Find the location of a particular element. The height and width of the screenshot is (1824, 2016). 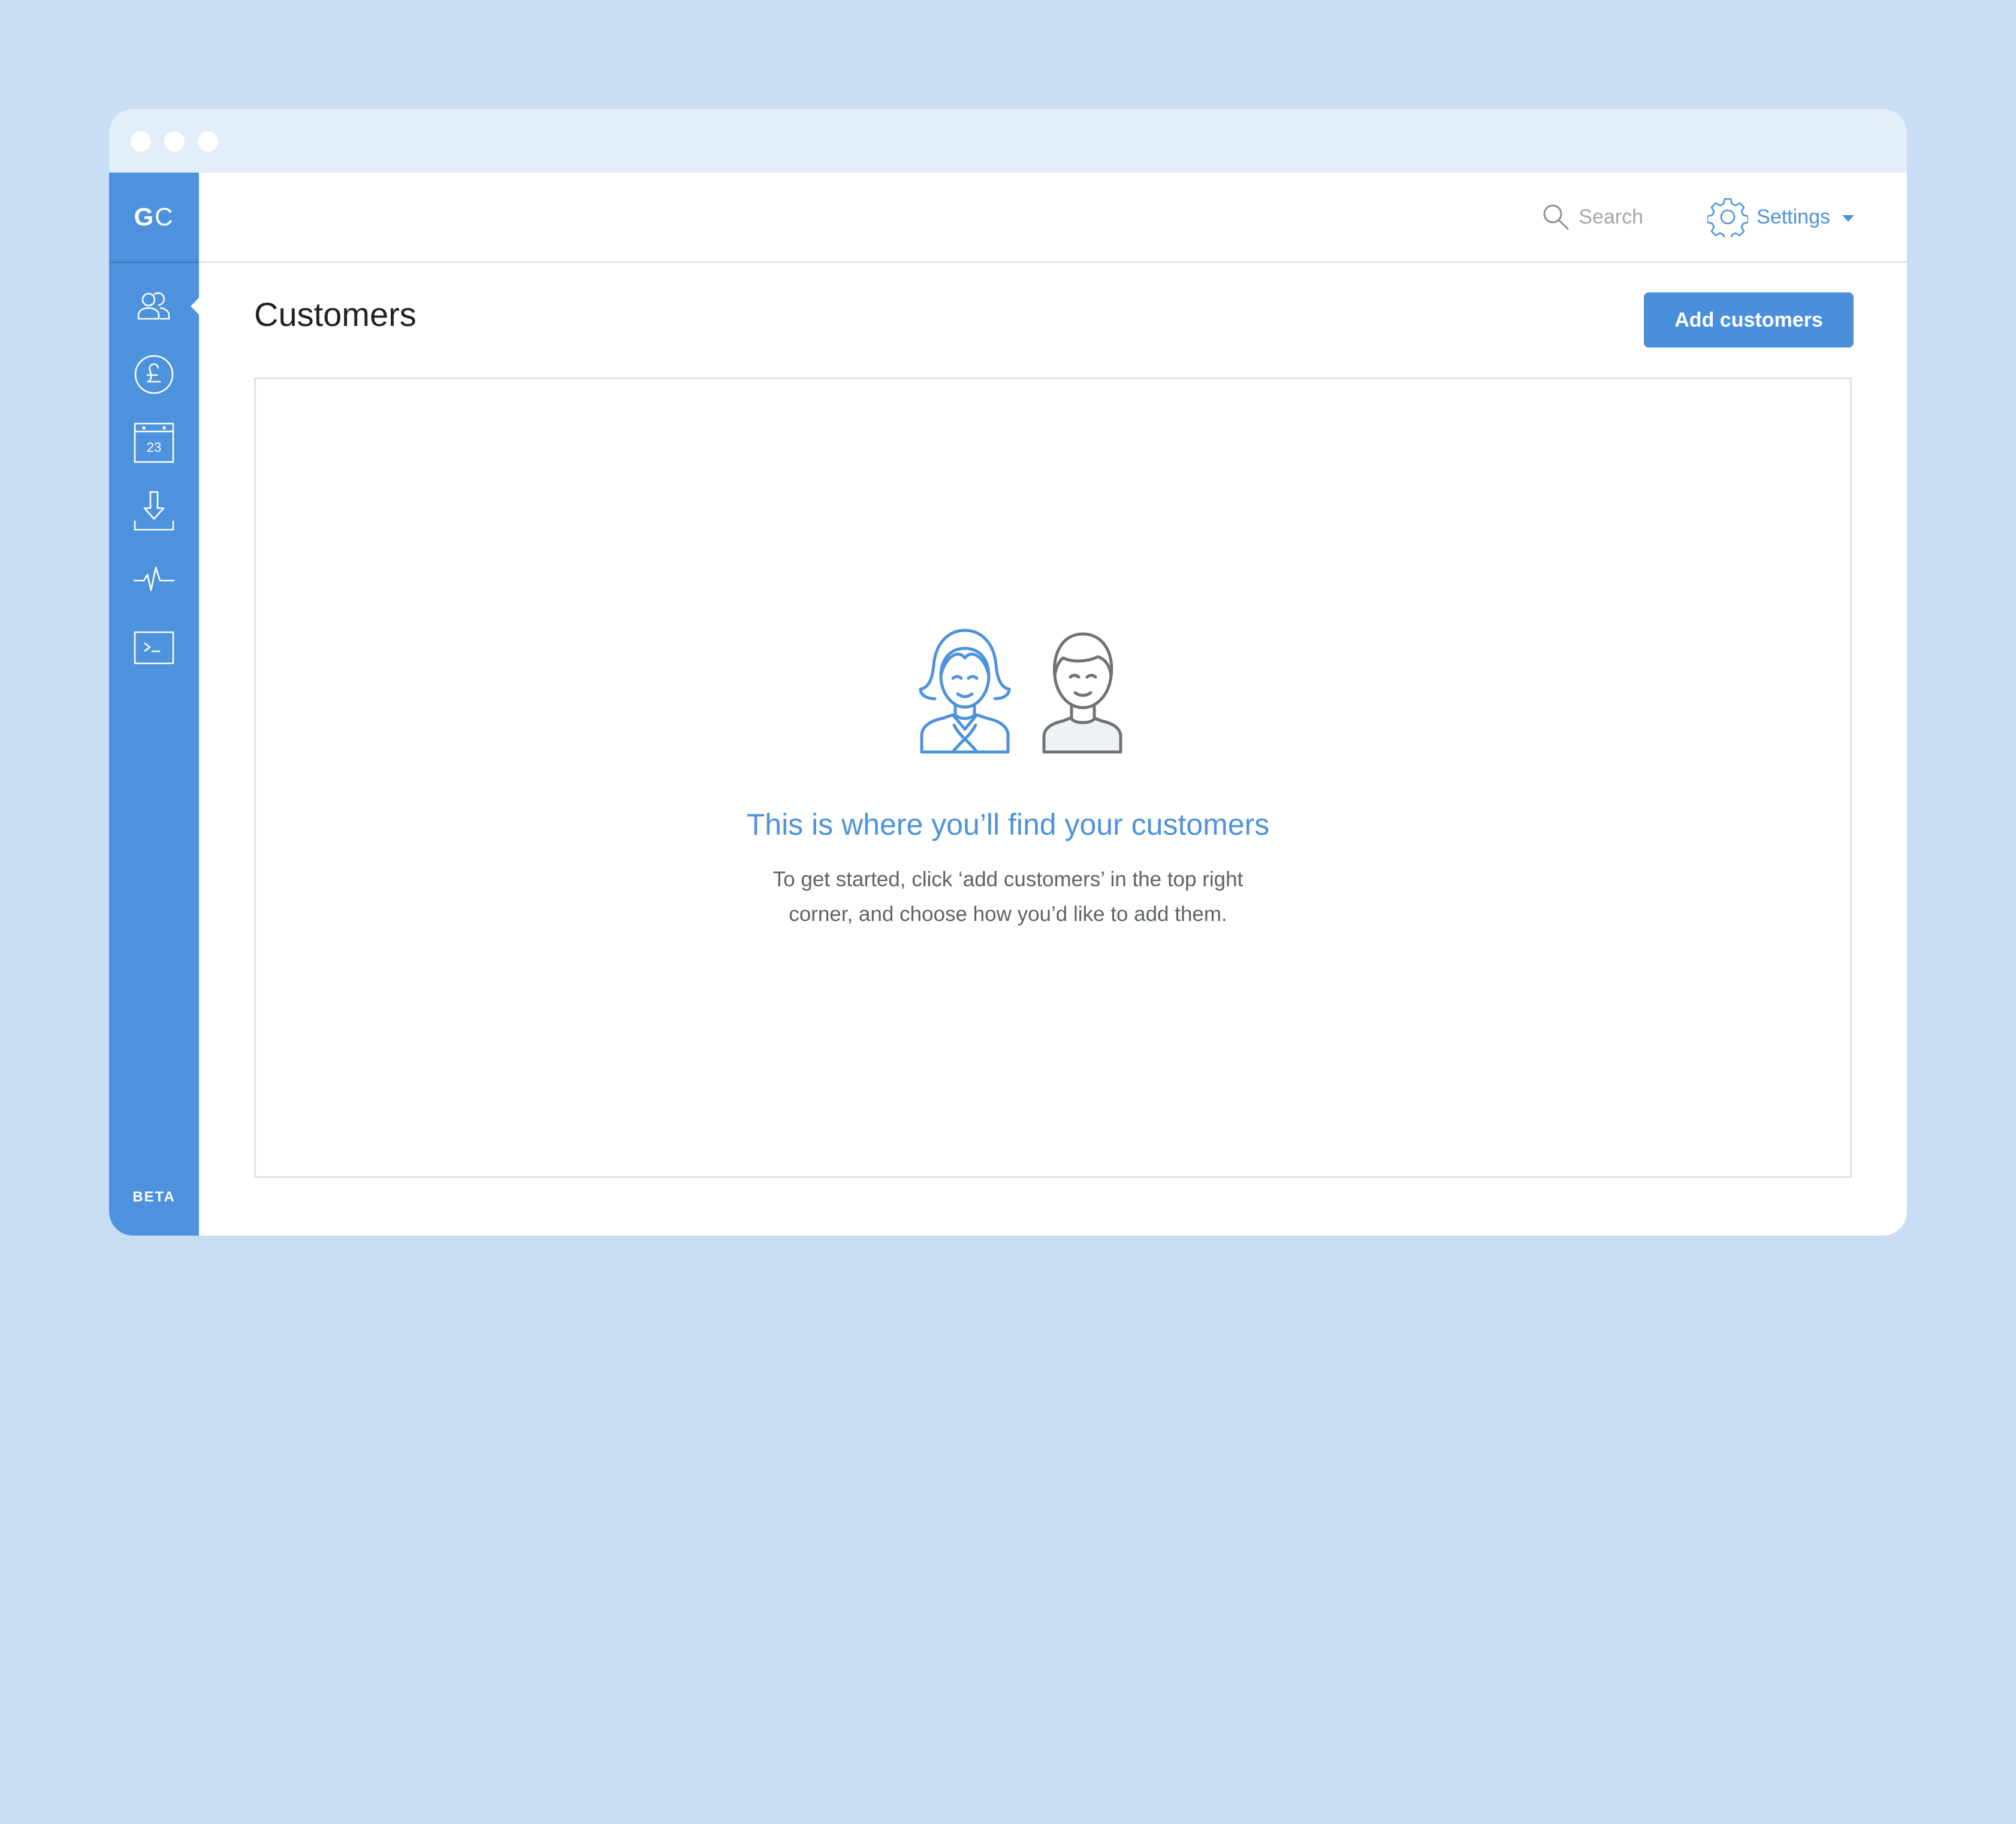

woman-figure is located at coordinates (965, 691).